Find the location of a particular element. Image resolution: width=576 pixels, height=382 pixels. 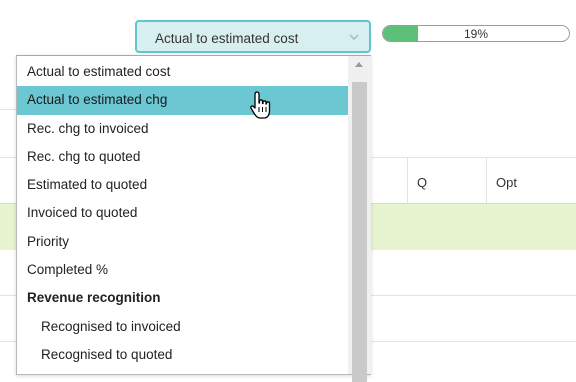

column-header-q: Q is located at coordinates (422, 182).